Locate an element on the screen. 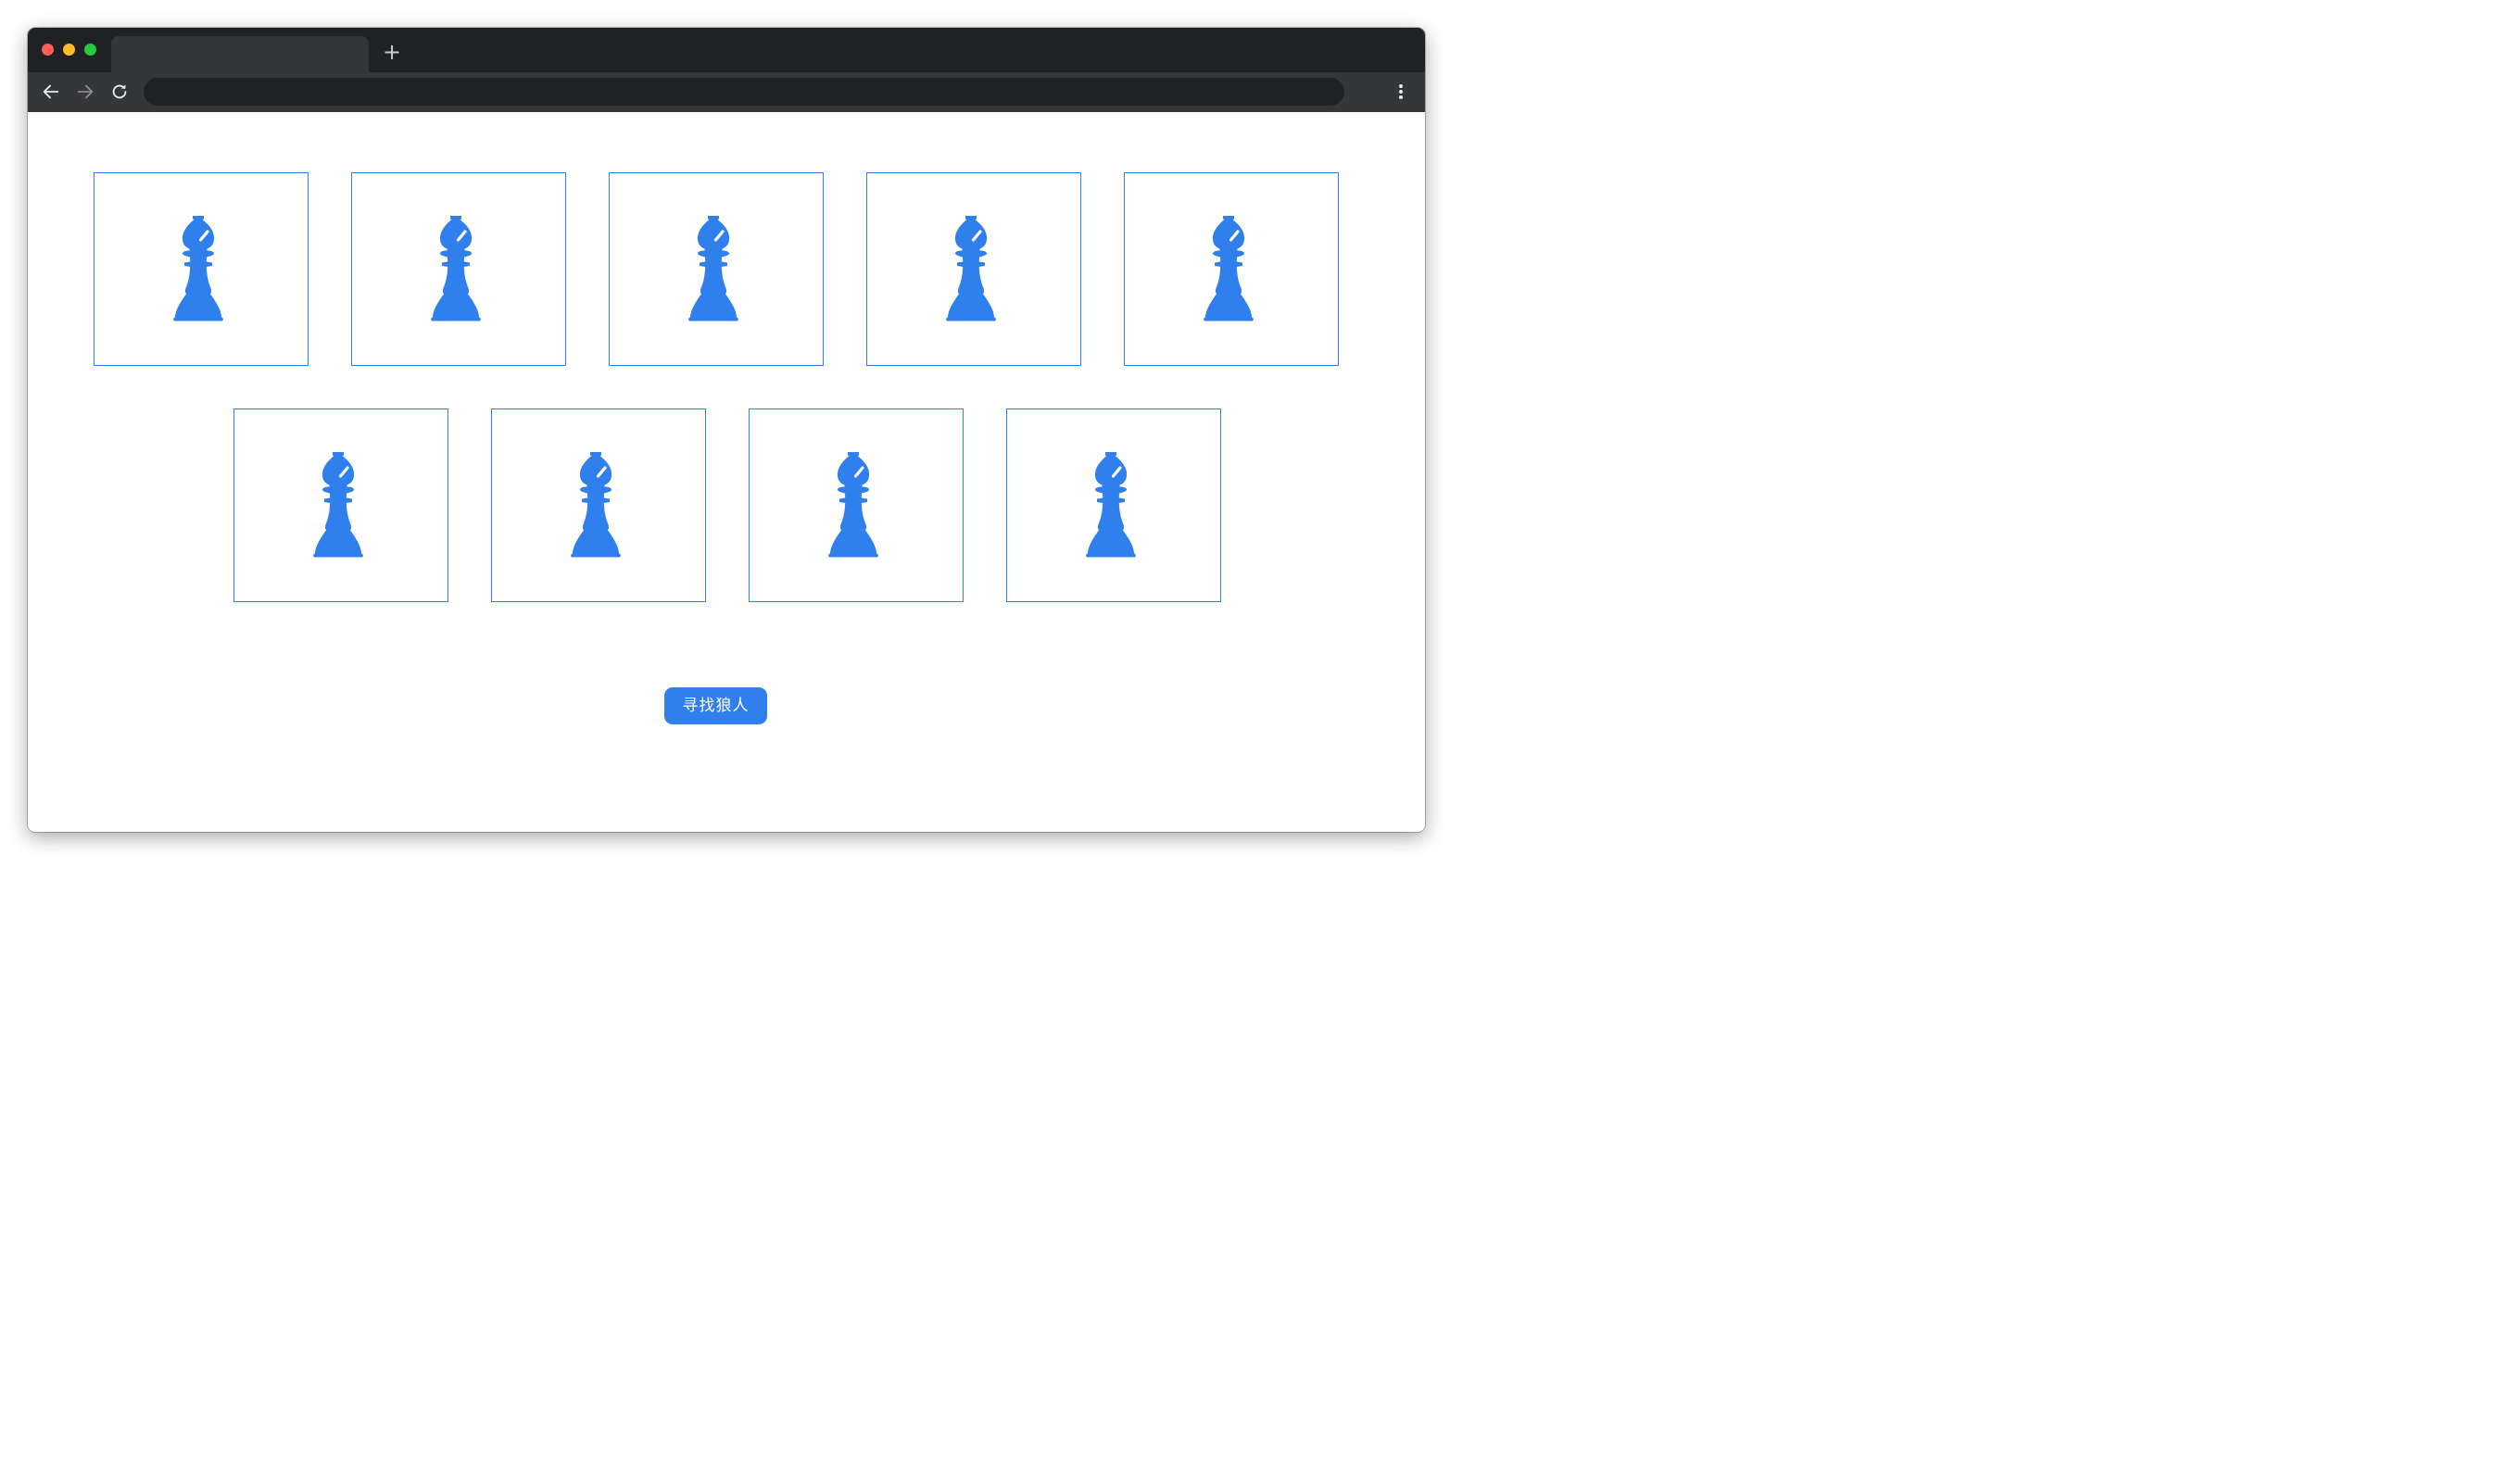 The width and height of the screenshot is (2509, 1484). browser-menu-button is located at coordinates (1401, 92).